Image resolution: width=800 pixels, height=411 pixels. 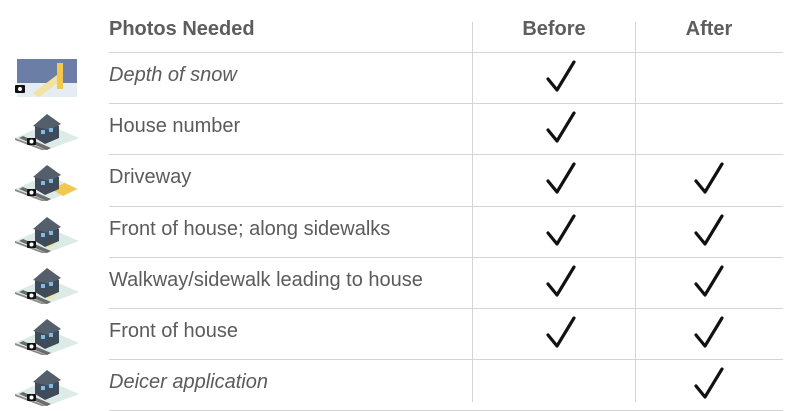 I want to click on header-before: Before, so click(x=554, y=29).